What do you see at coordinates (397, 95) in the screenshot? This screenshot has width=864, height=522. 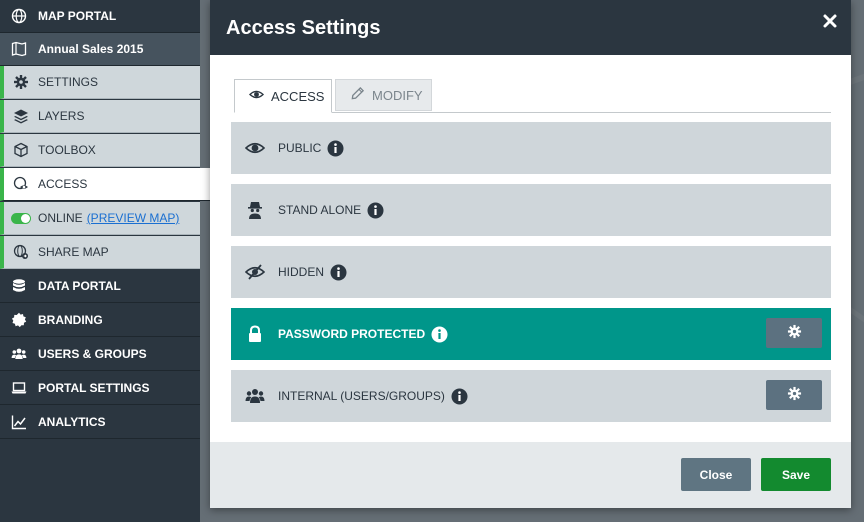 I see `tab-label: MODIFY` at bounding box center [397, 95].